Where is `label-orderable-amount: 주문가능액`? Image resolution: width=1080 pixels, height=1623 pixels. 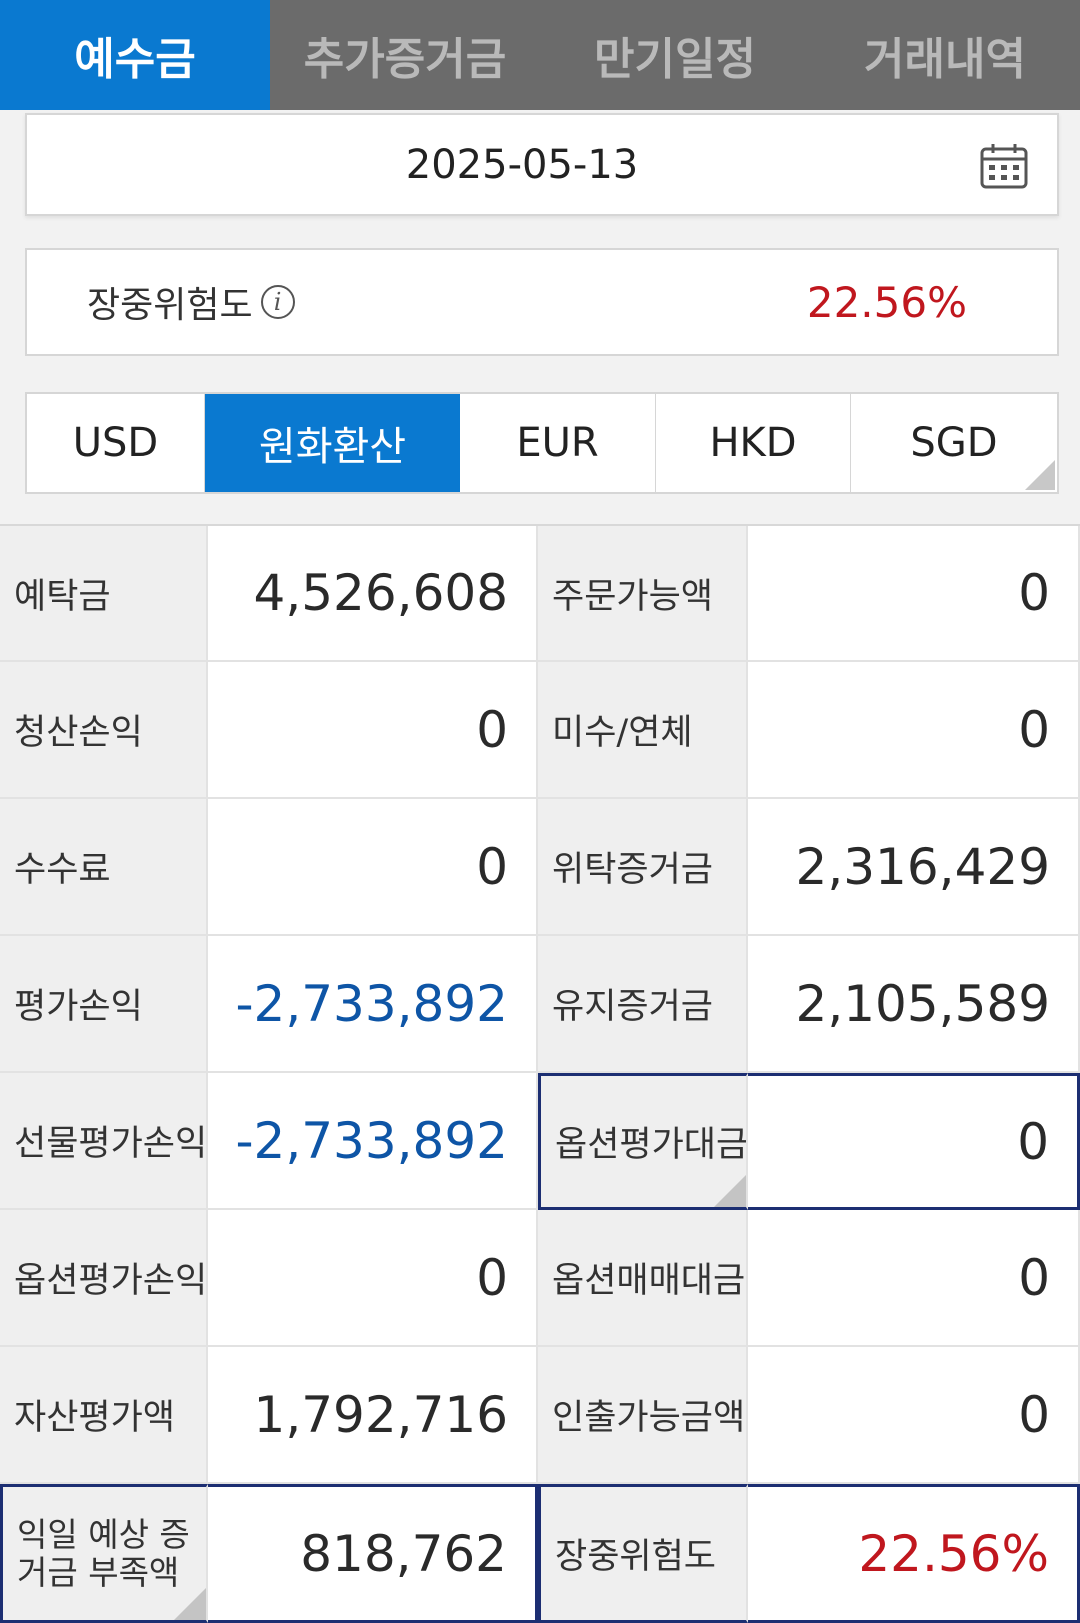 label-orderable-amount: 주문가능액 is located at coordinates (643, 594).